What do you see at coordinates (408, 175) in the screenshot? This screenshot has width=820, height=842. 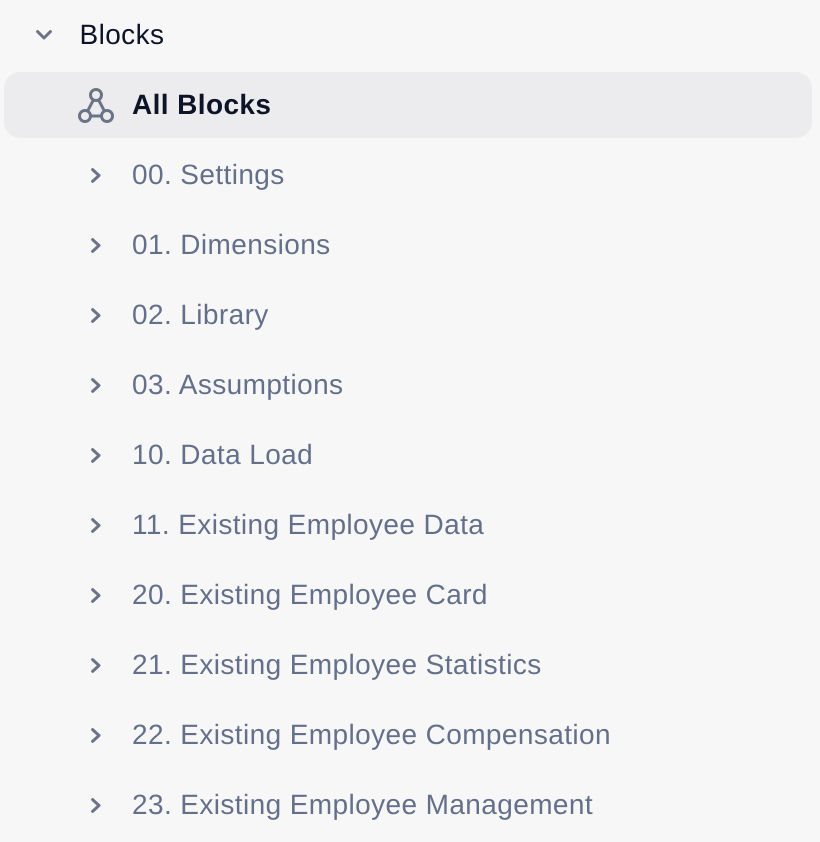 I see `tree-item: 00. Settings` at bounding box center [408, 175].